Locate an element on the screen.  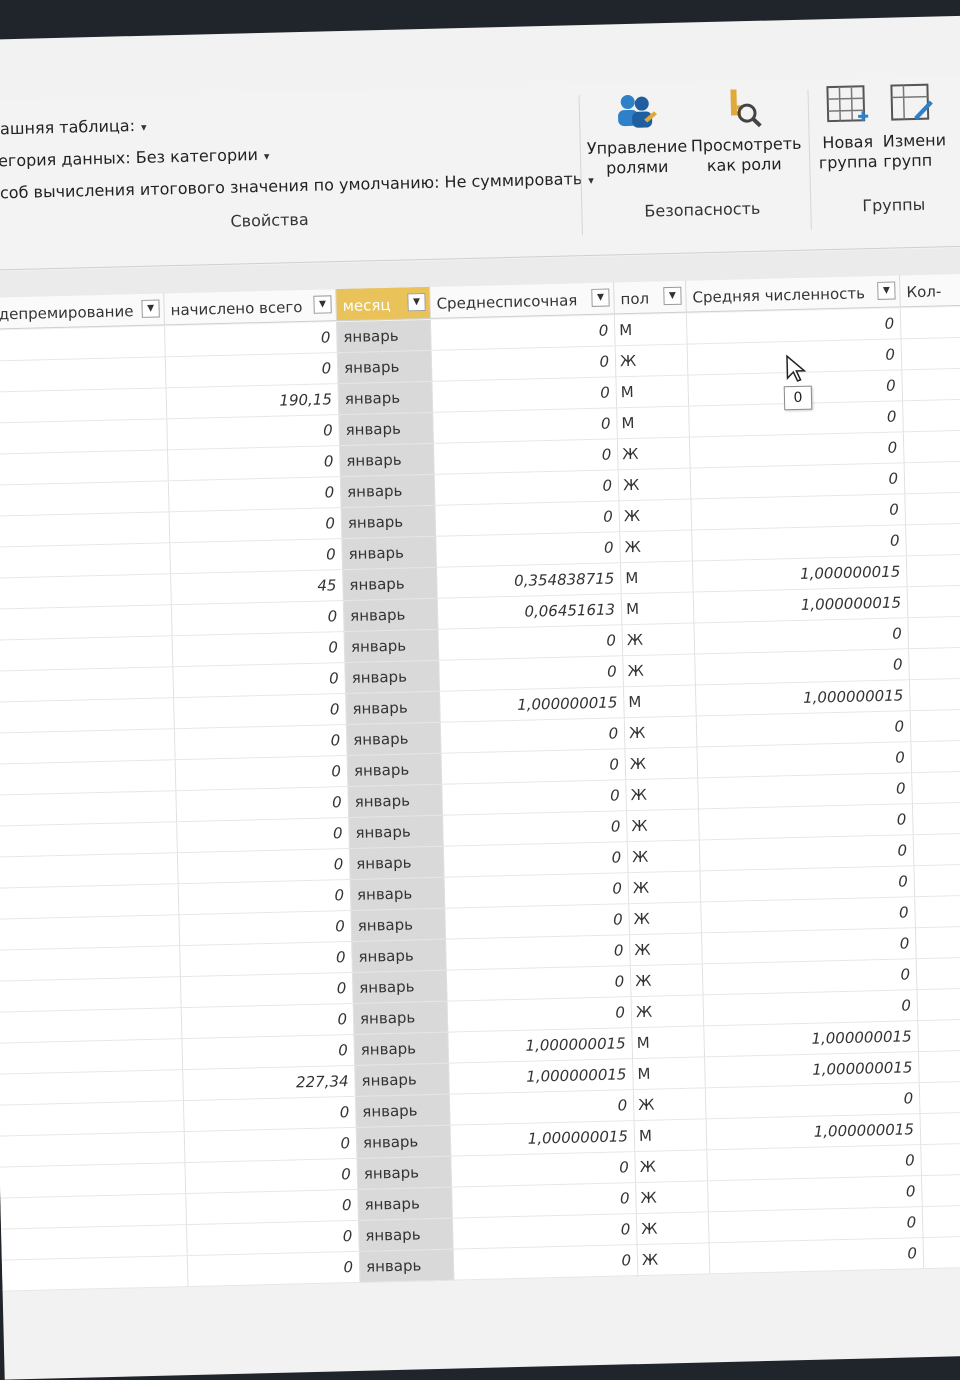
column-header: пол ▼ is located at coordinates (650, 297).